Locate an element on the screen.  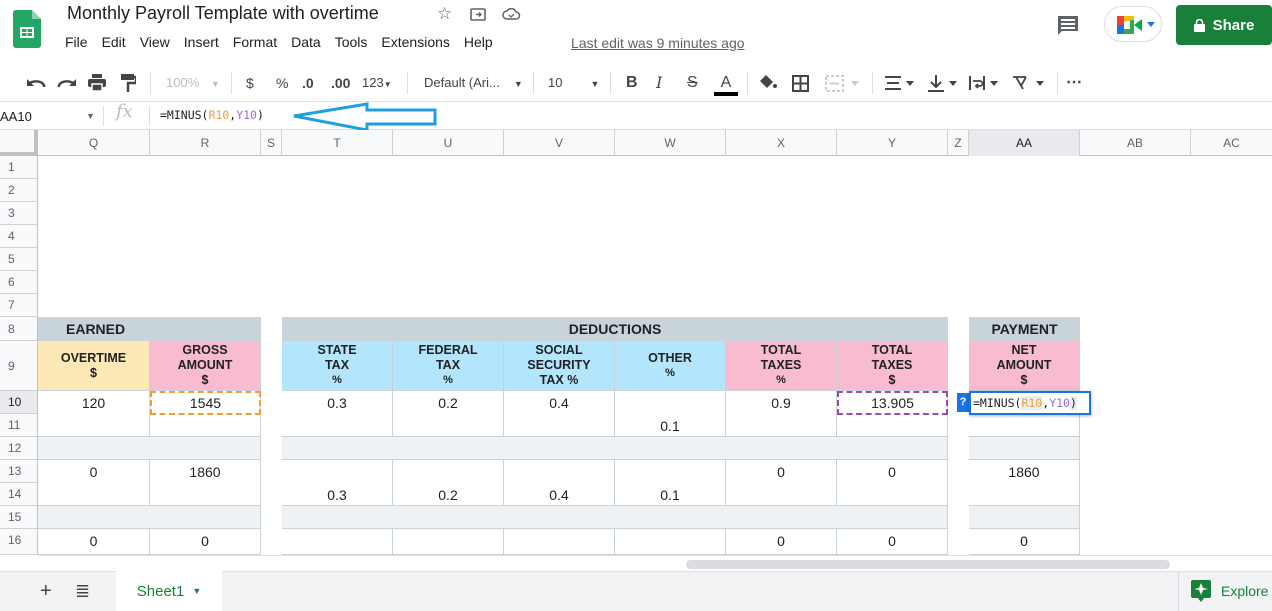
menu-insert: Insert is located at coordinates (201, 42).